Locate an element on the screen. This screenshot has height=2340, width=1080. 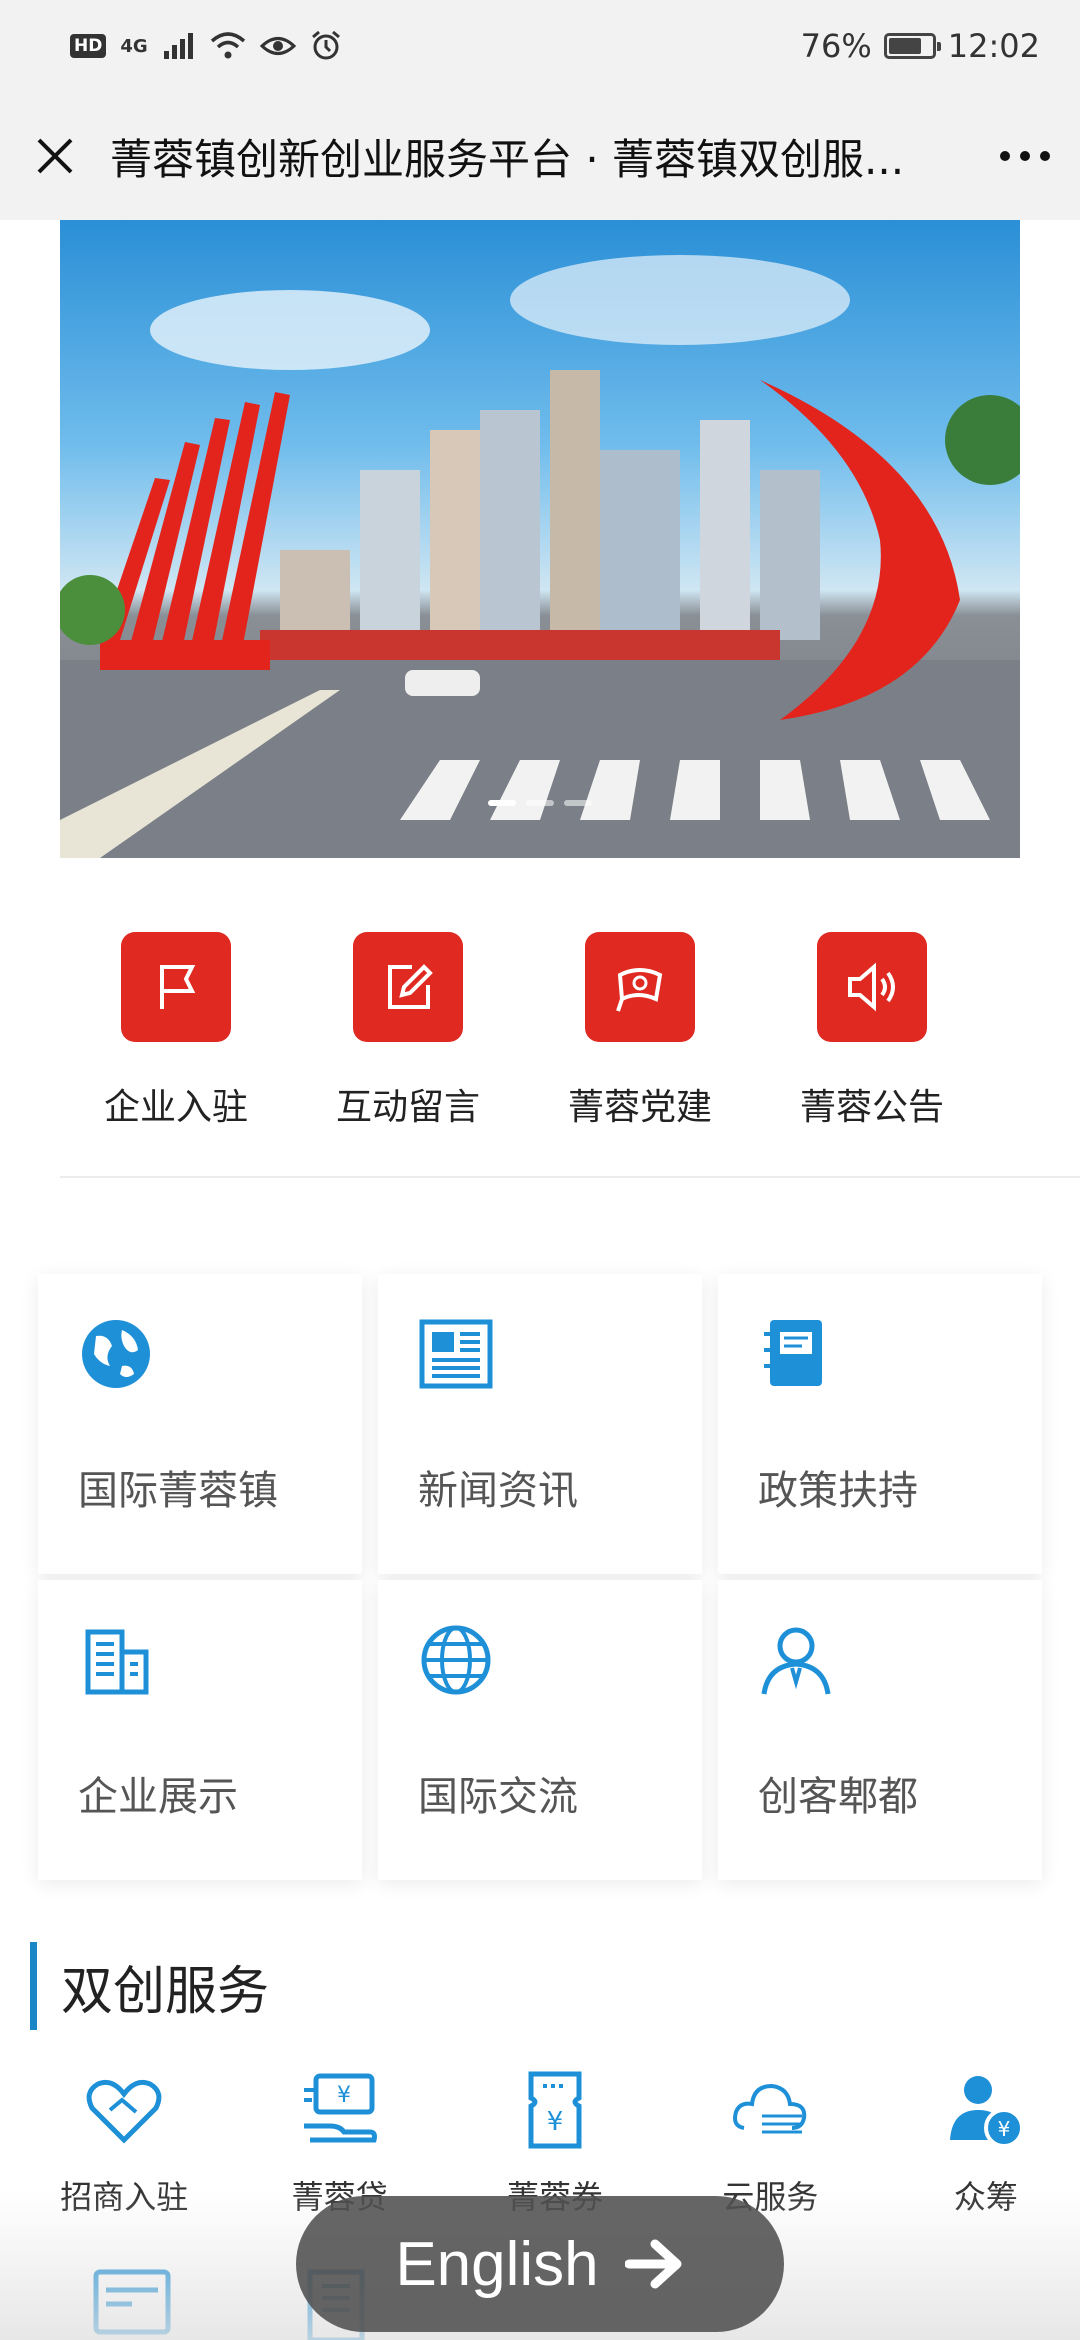
quick-menu: 企业入驻 互动留言 菁蓉党建 菁蓉公告 is located at coordinates (540, 1031).